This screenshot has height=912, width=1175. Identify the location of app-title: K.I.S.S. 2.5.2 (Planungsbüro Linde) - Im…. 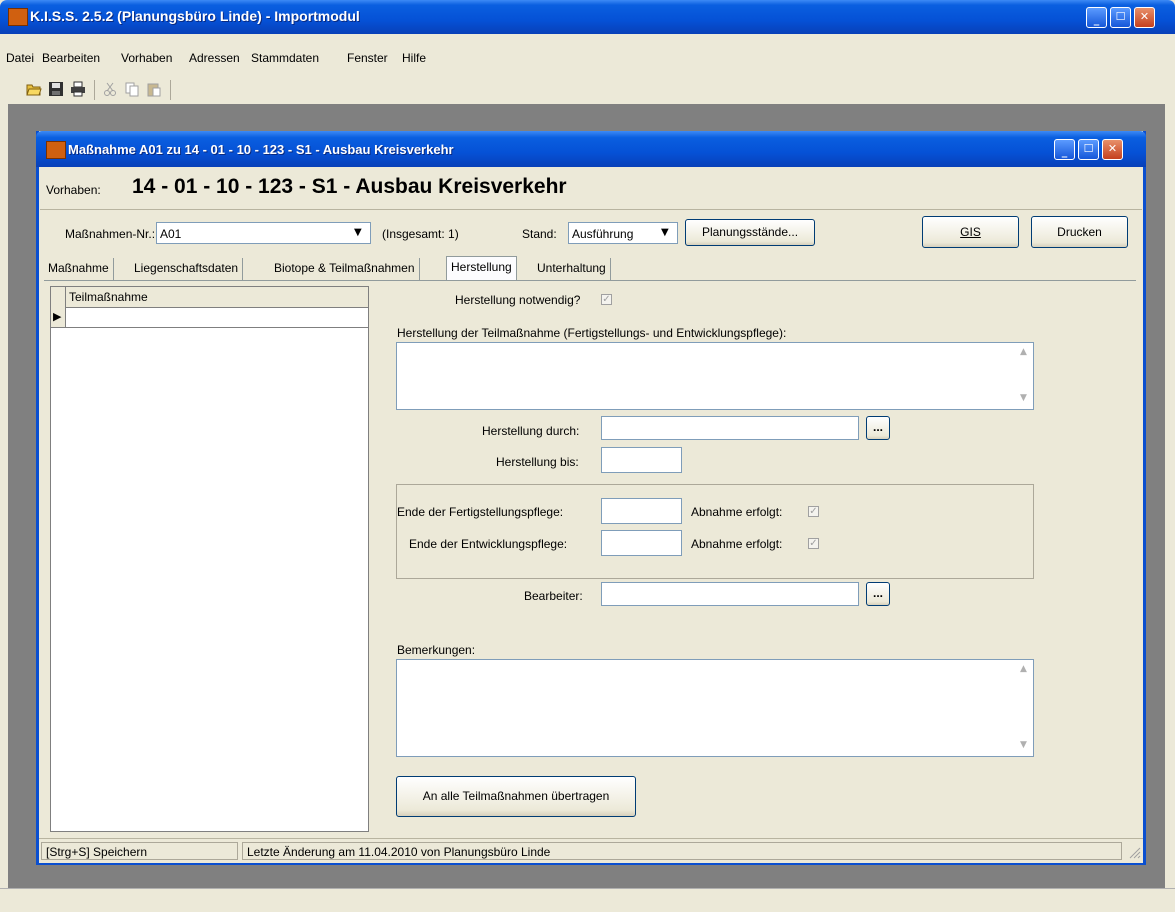
(195, 16).